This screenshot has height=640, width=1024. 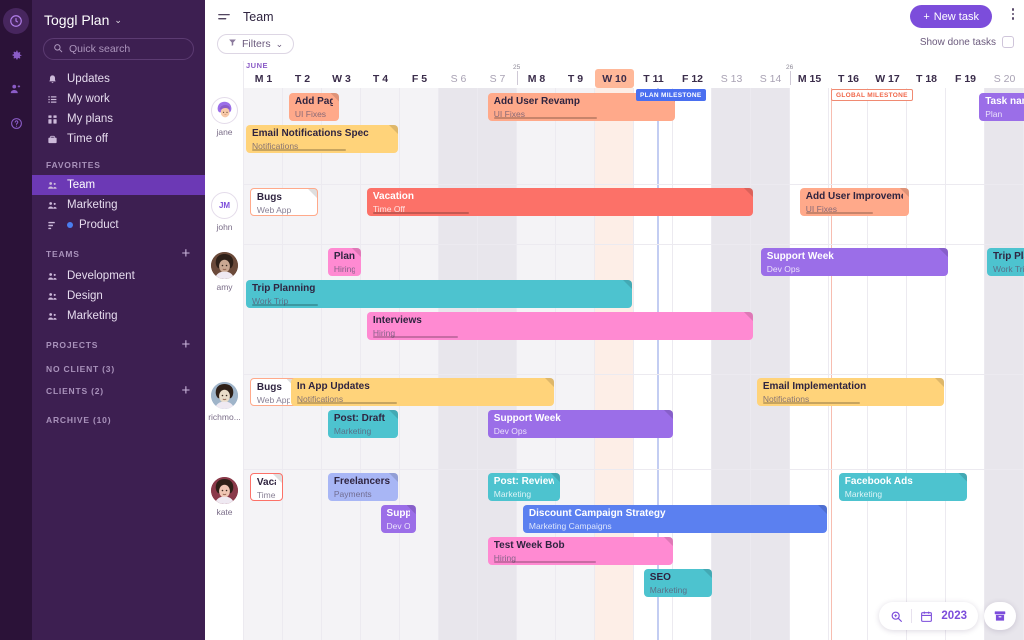 I want to click on task-card: Freelancers Payments, so click(x=362, y=487).